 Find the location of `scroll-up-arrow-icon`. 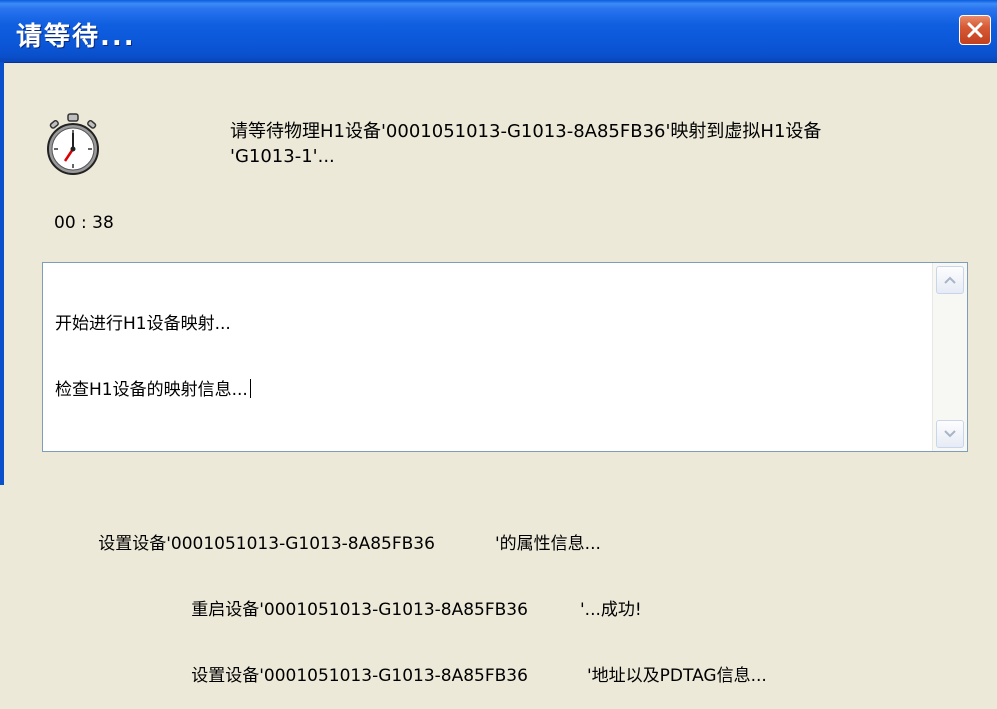

scroll-up-arrow-icon is located at coordinates (950, 280).